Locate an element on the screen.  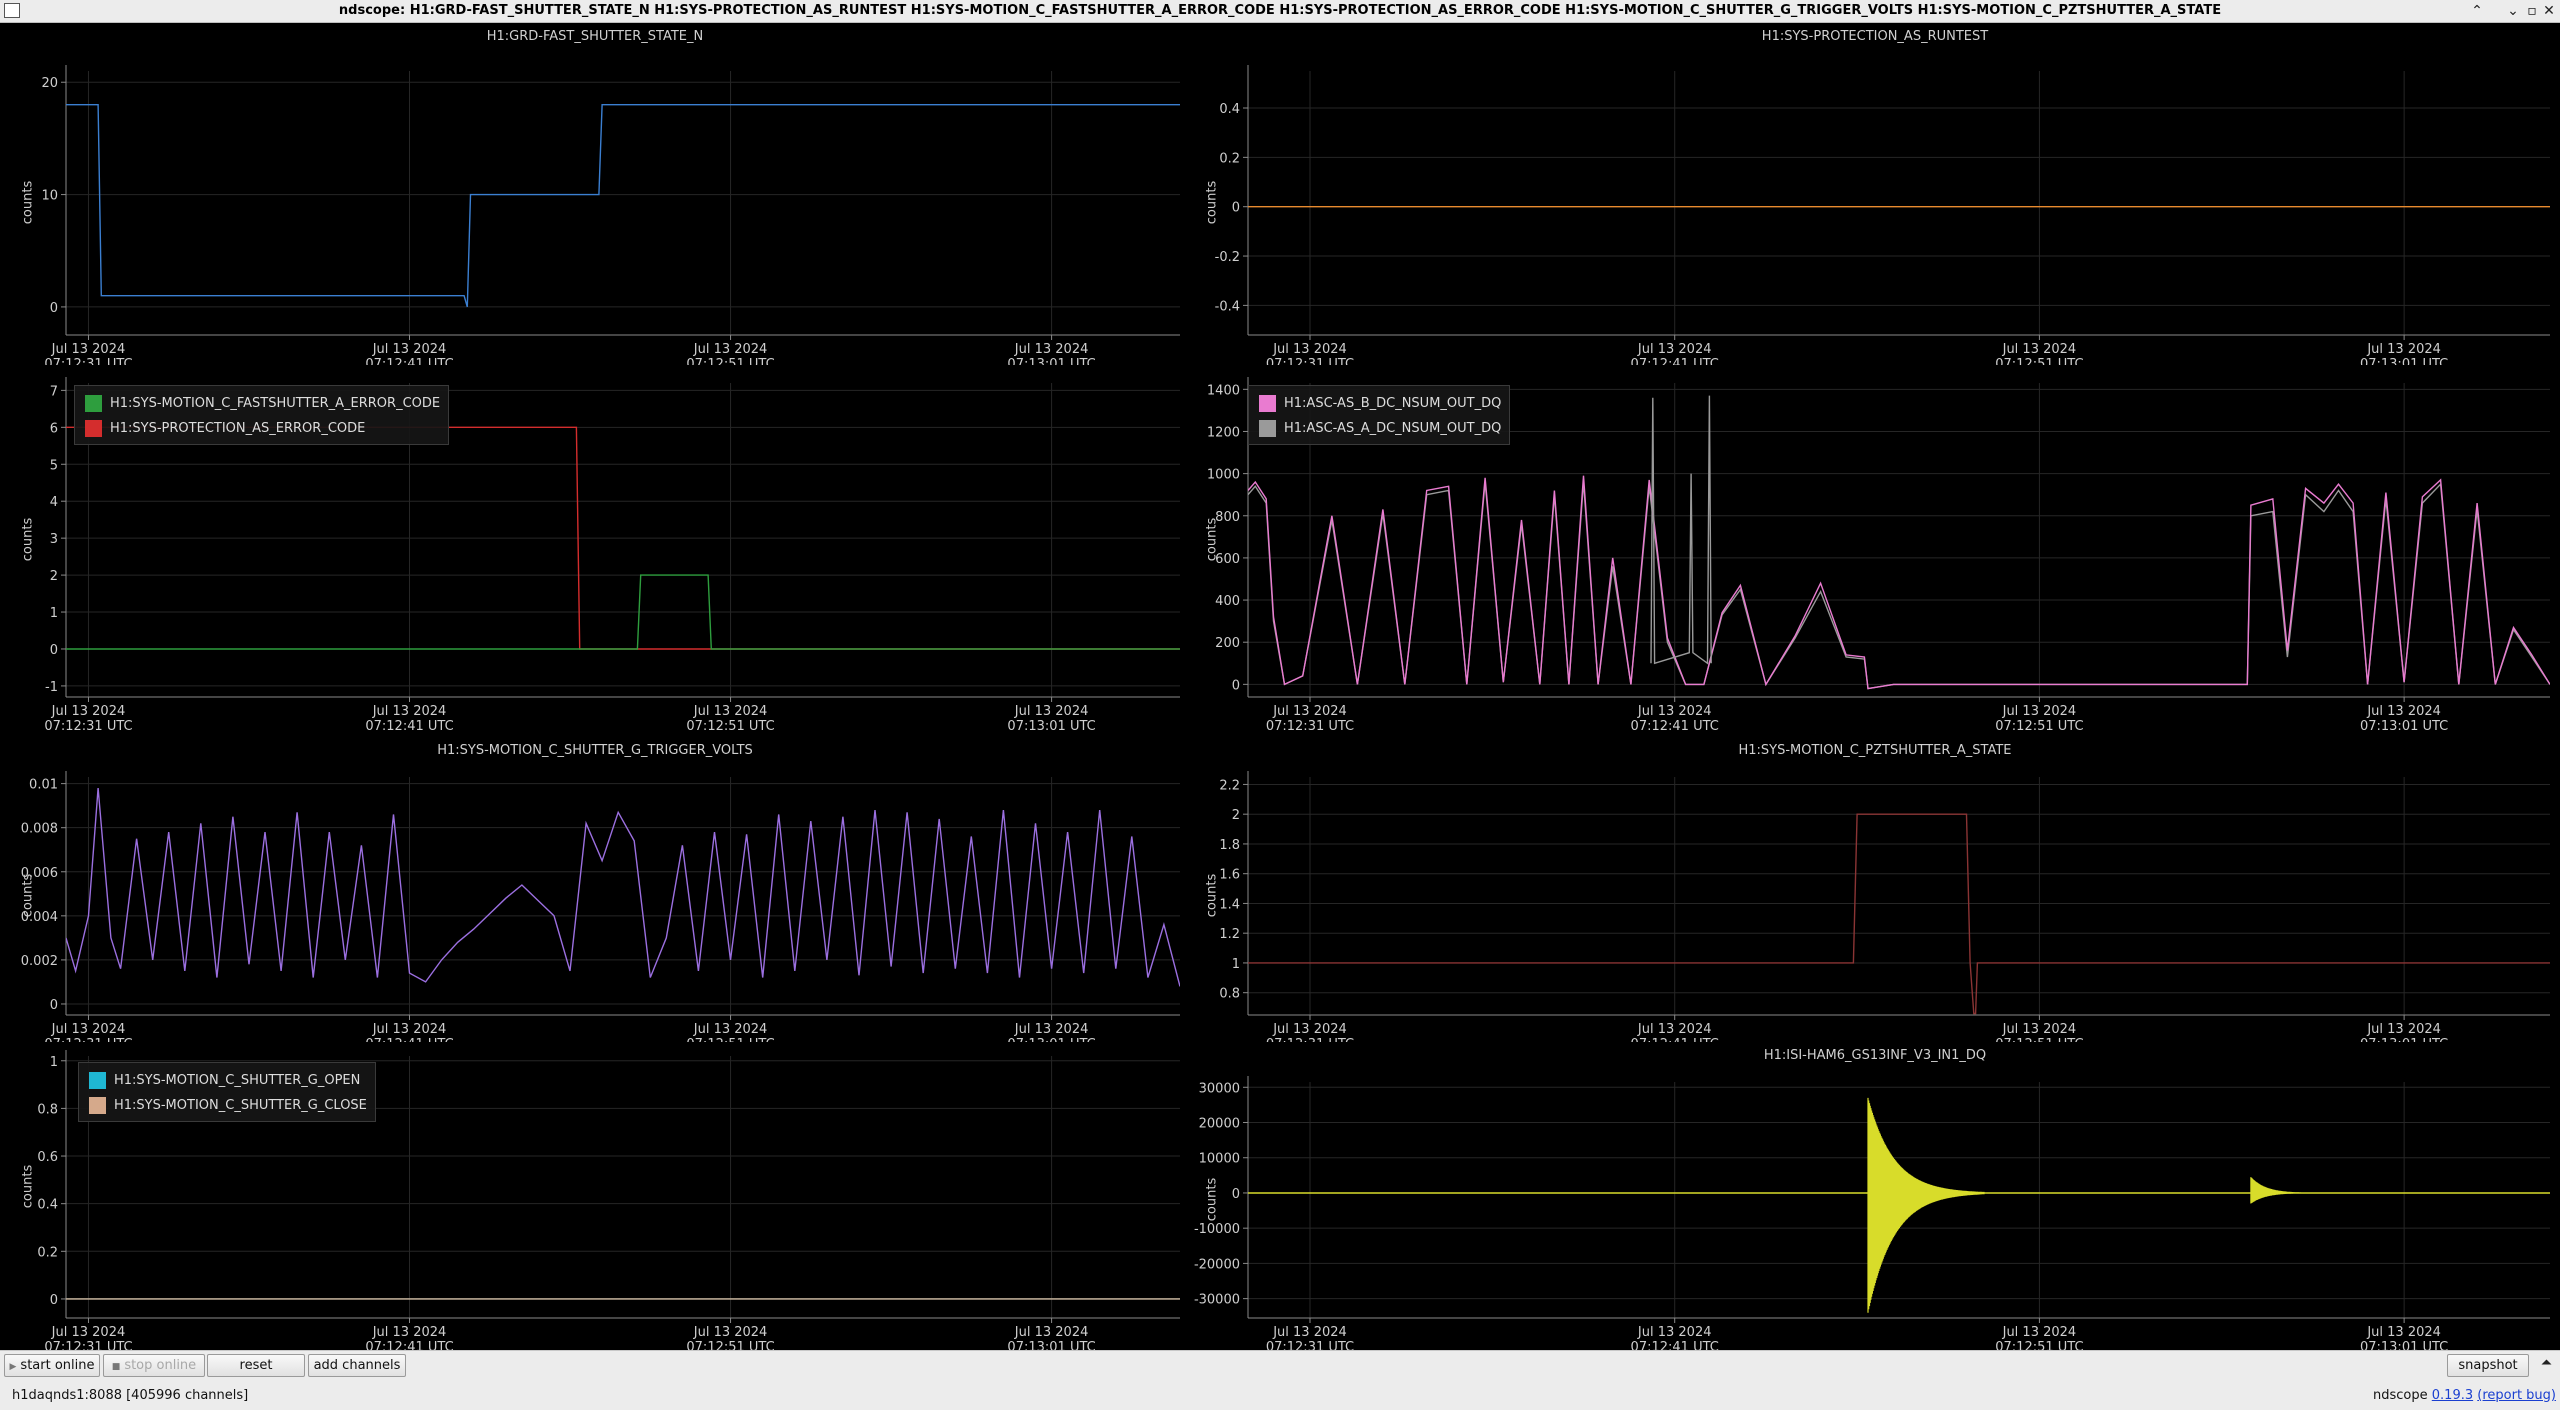
y-tick-label: 10 is located at coordinates (49, 196).